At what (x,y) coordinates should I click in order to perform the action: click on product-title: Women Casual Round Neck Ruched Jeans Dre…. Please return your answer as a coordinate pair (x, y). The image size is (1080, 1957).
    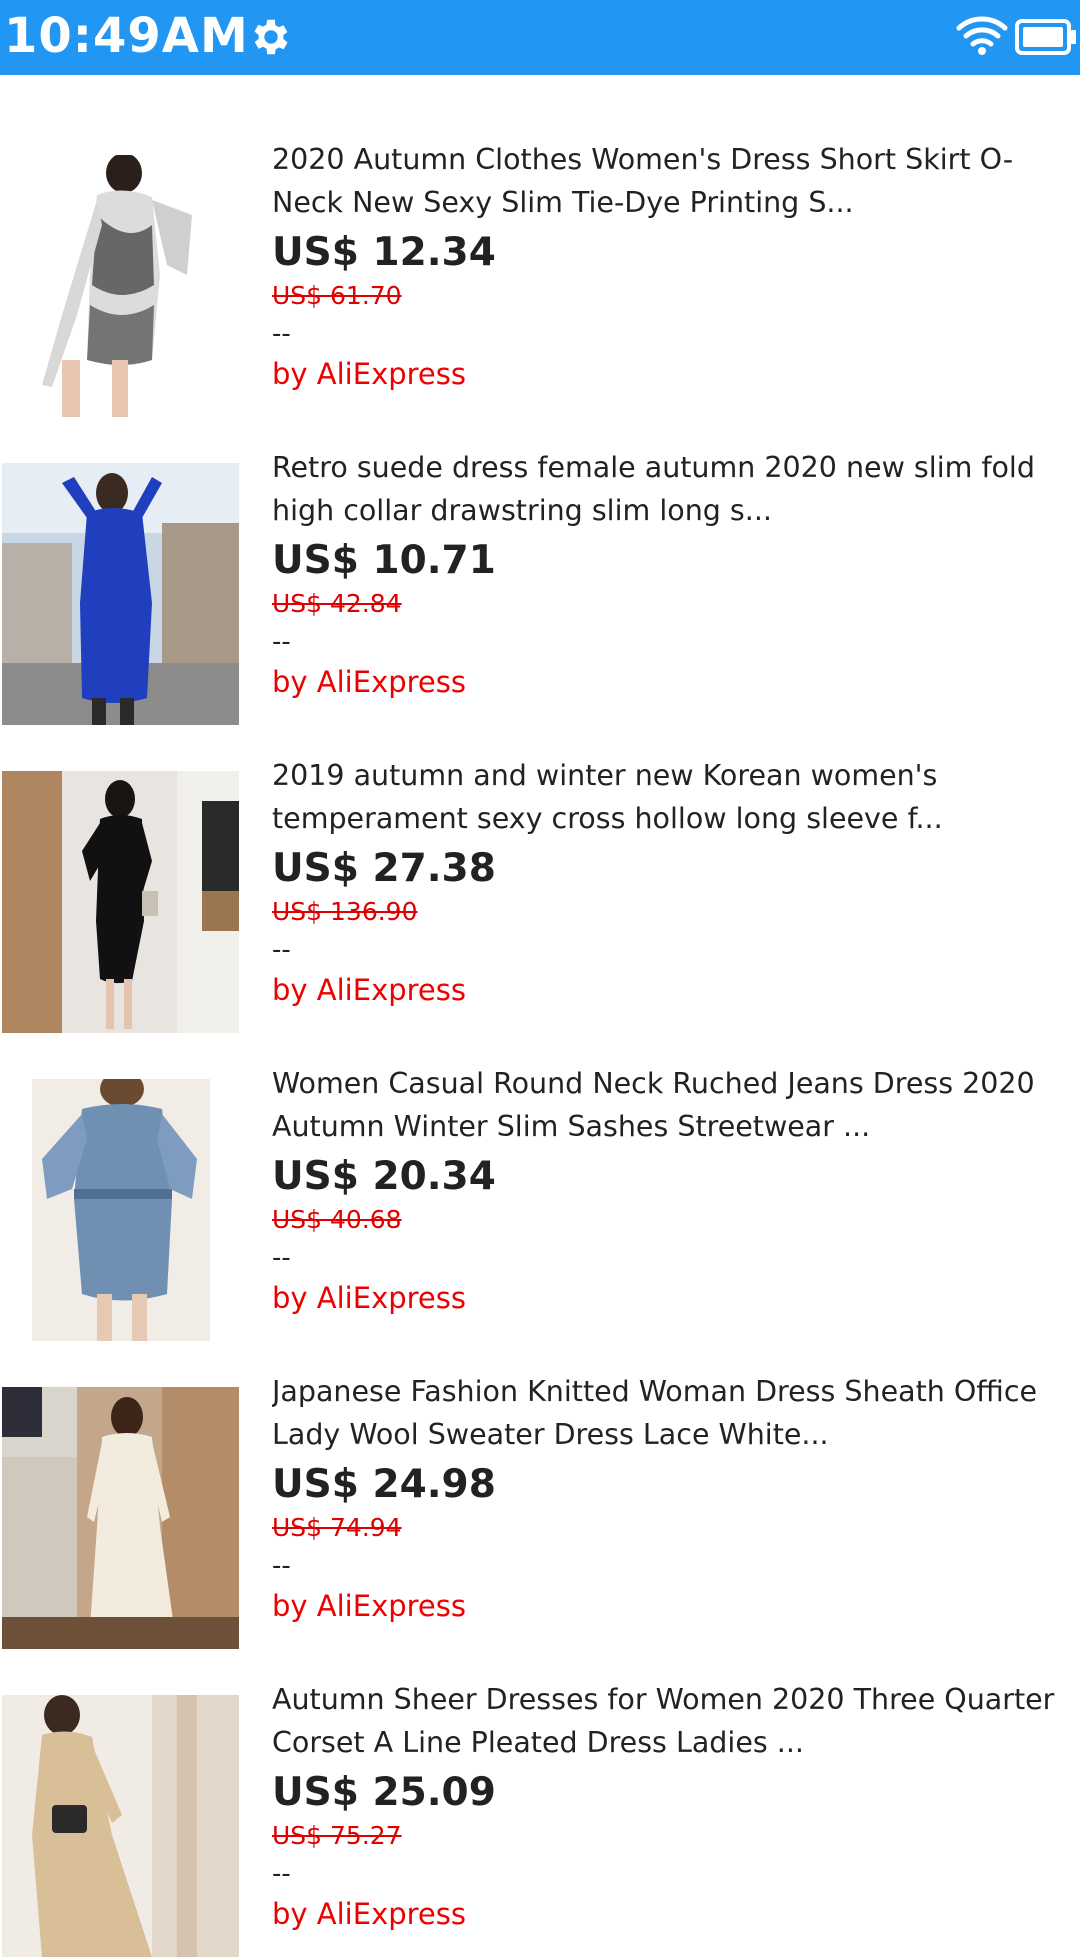
    Looking at the image, I should click on (672, 1105).